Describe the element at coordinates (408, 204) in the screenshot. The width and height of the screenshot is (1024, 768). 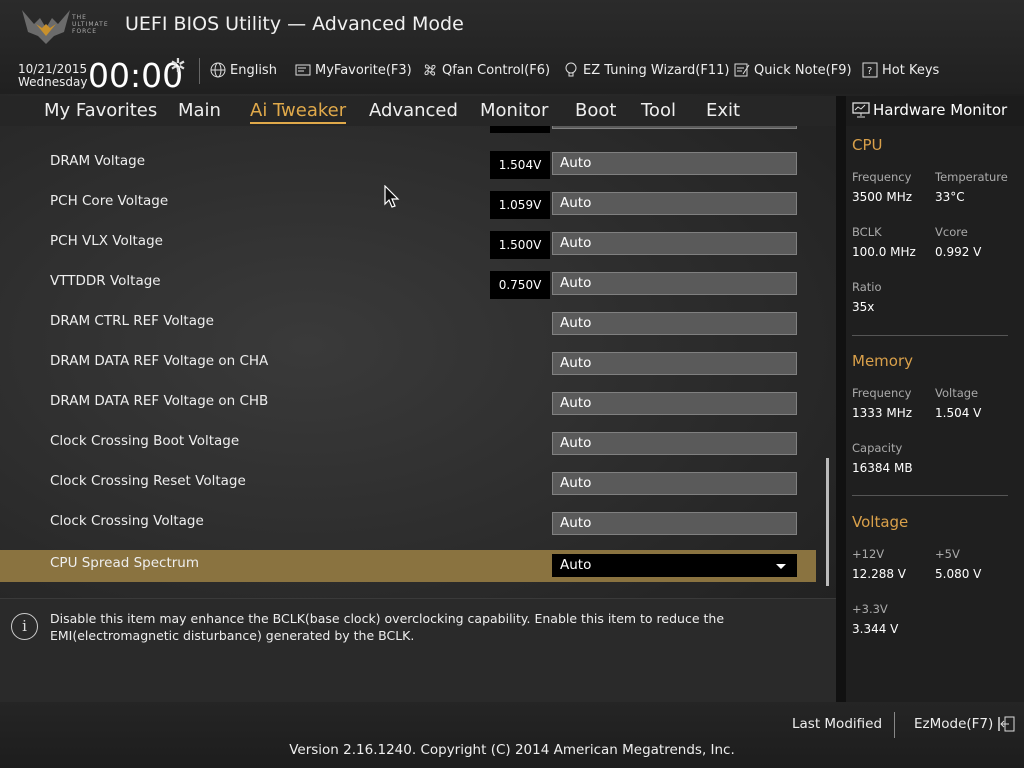
I see `setting-row-pch-core-voltage: PCH Core Voltage 1.059V Auto` at that location.